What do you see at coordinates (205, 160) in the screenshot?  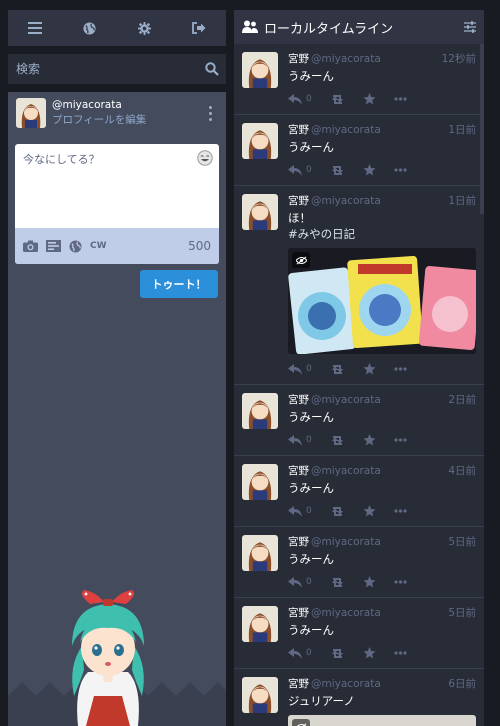 I see `emoji-picker-icon` at bounding box center [205, 160].